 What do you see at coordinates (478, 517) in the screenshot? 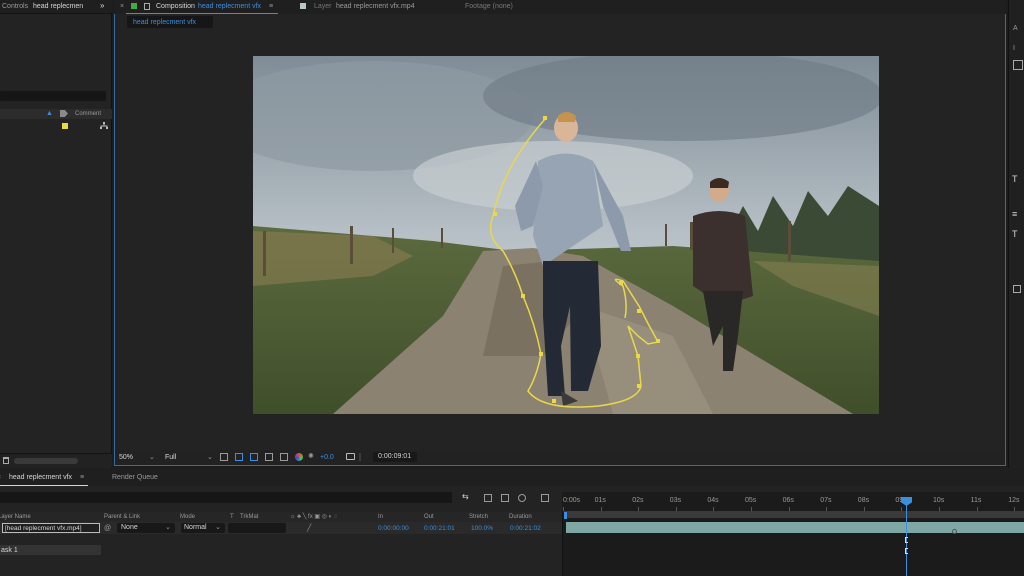
I see `stretch-column: Stretch` at bounding box center [478, 517].